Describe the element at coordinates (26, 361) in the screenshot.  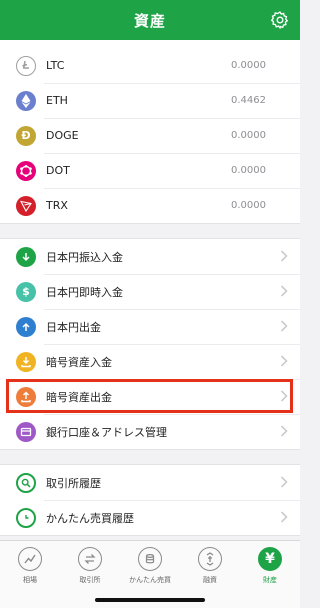
I see `crypto-deposit-icon` at that location.